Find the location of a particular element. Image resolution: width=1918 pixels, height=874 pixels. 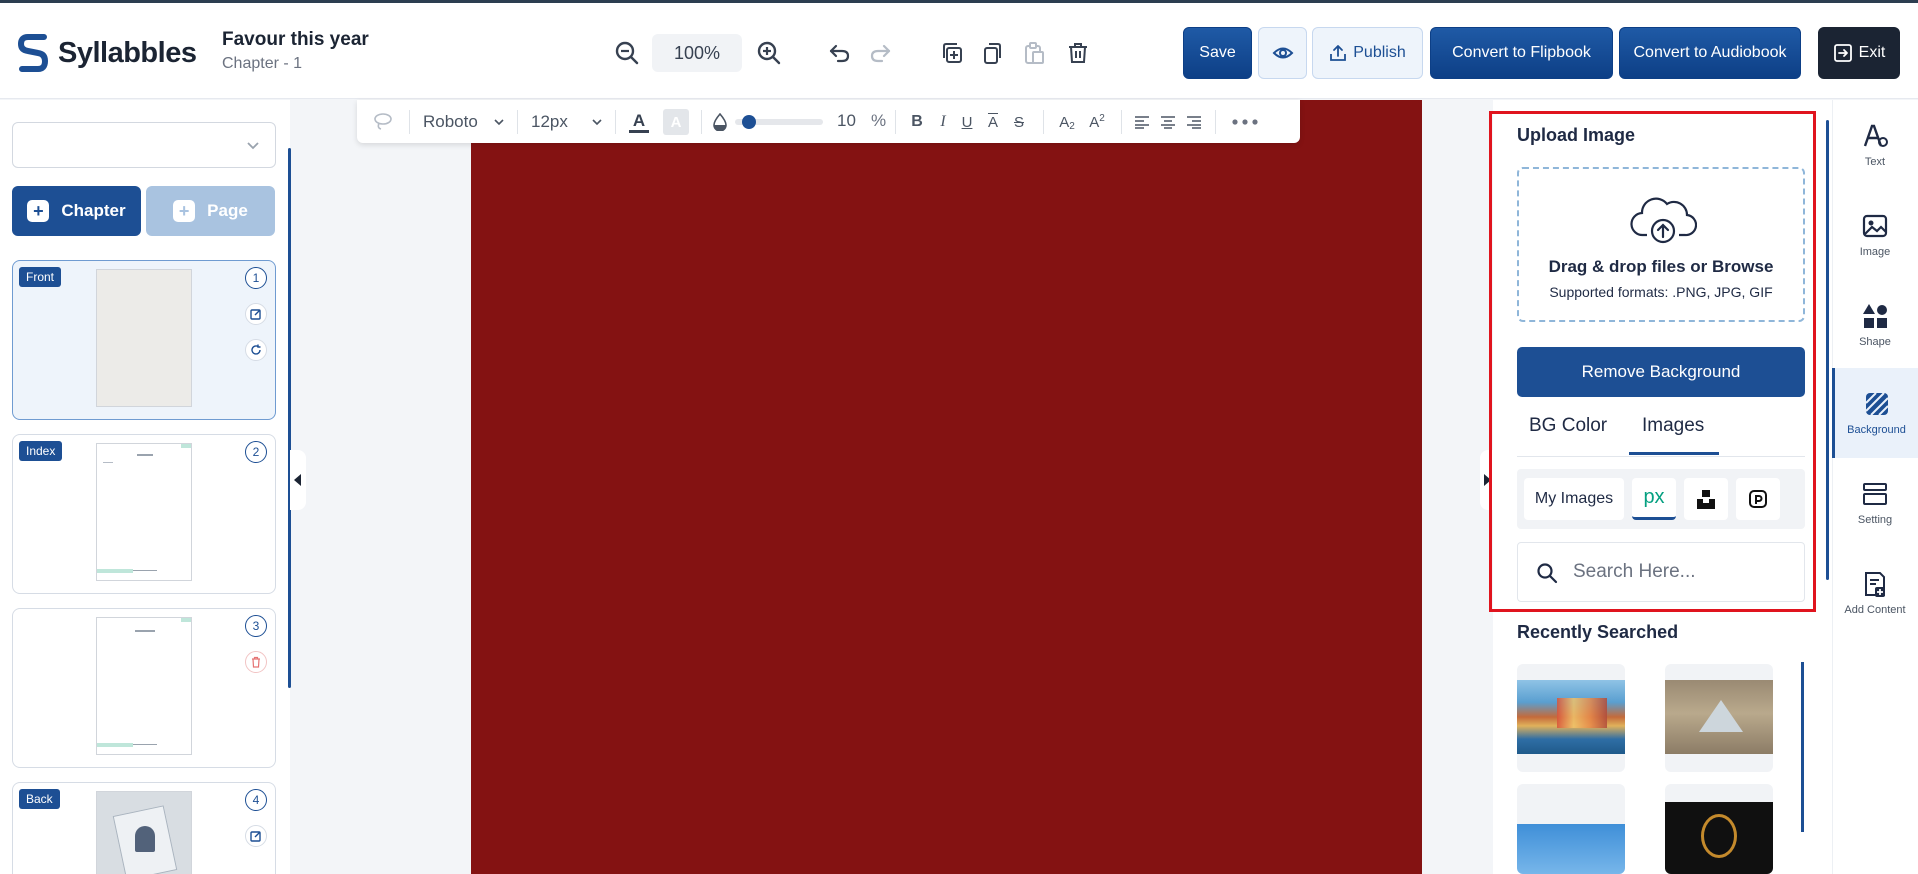

copy-icon is located at coordinates (992, 53).